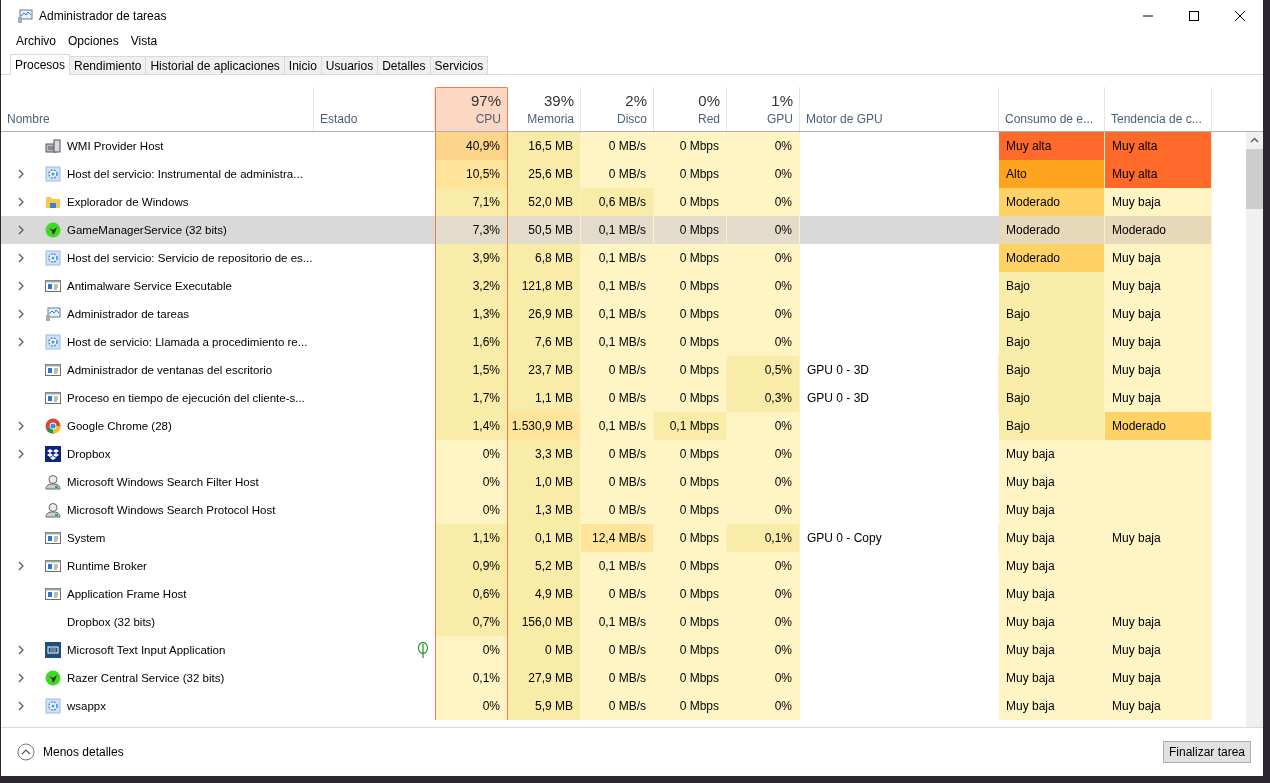 This screenshot has width=1270, height=783. Describe the element at coordinates (26, 752) in the screenshot. I see `collapse-icon` at that location.